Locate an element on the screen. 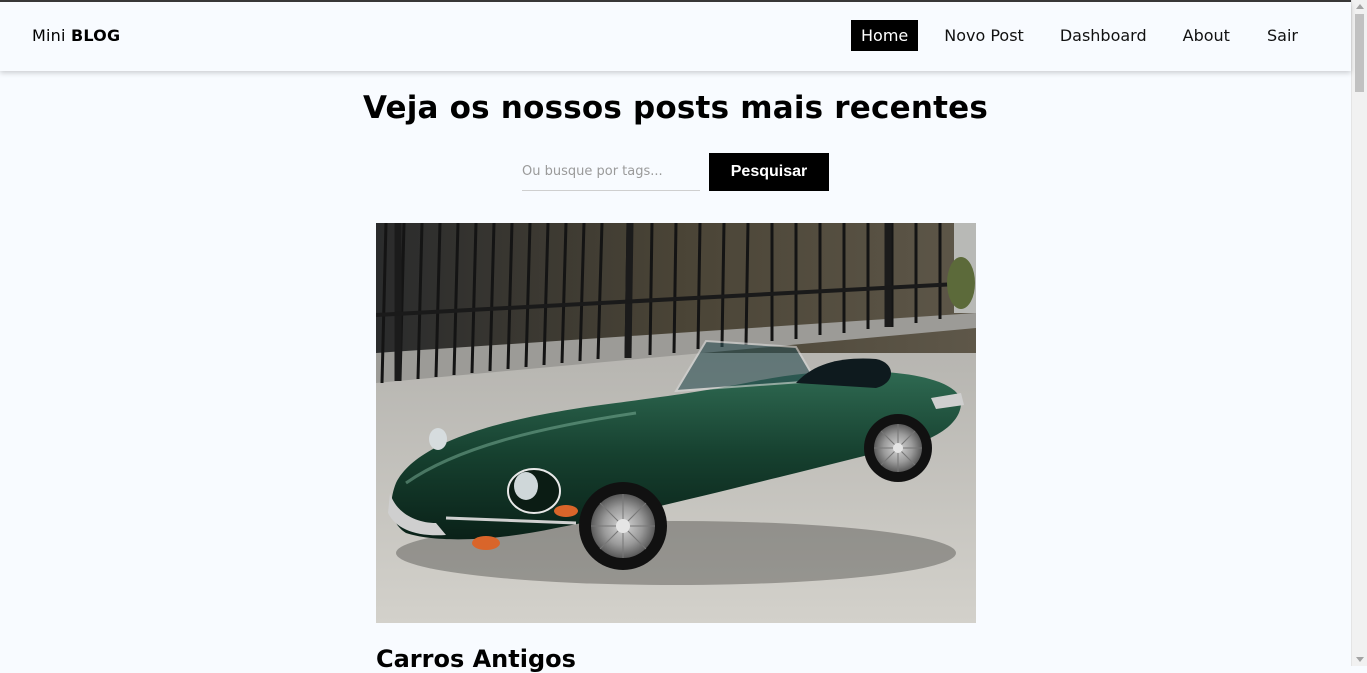  brand-prefix: Mini is located at coordinates (49, 35).